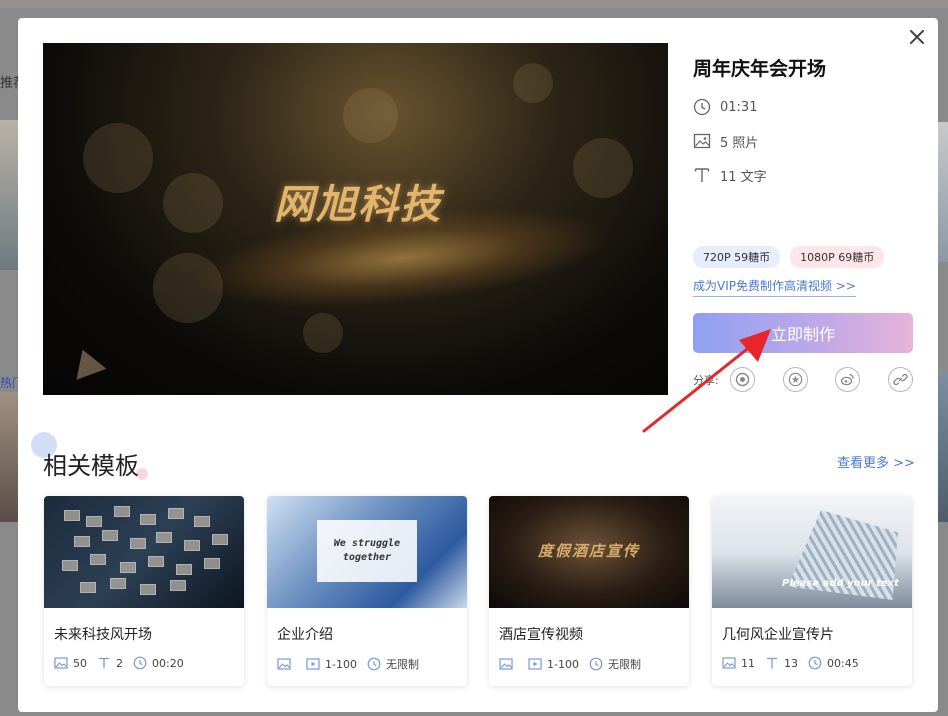 The image size is (948, 716). I want to click on share-favorite-button, so click(795, 379).